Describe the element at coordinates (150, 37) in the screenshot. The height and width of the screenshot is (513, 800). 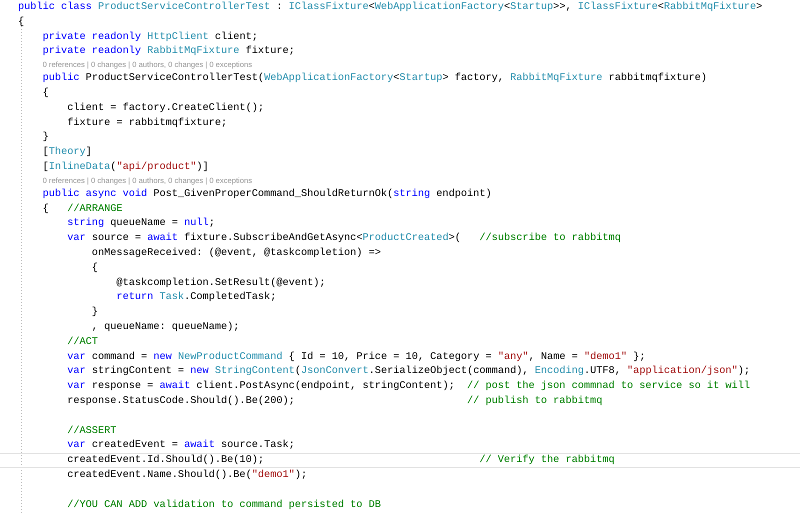
I see `code-line: private readonly HttpClient client;` at that location.